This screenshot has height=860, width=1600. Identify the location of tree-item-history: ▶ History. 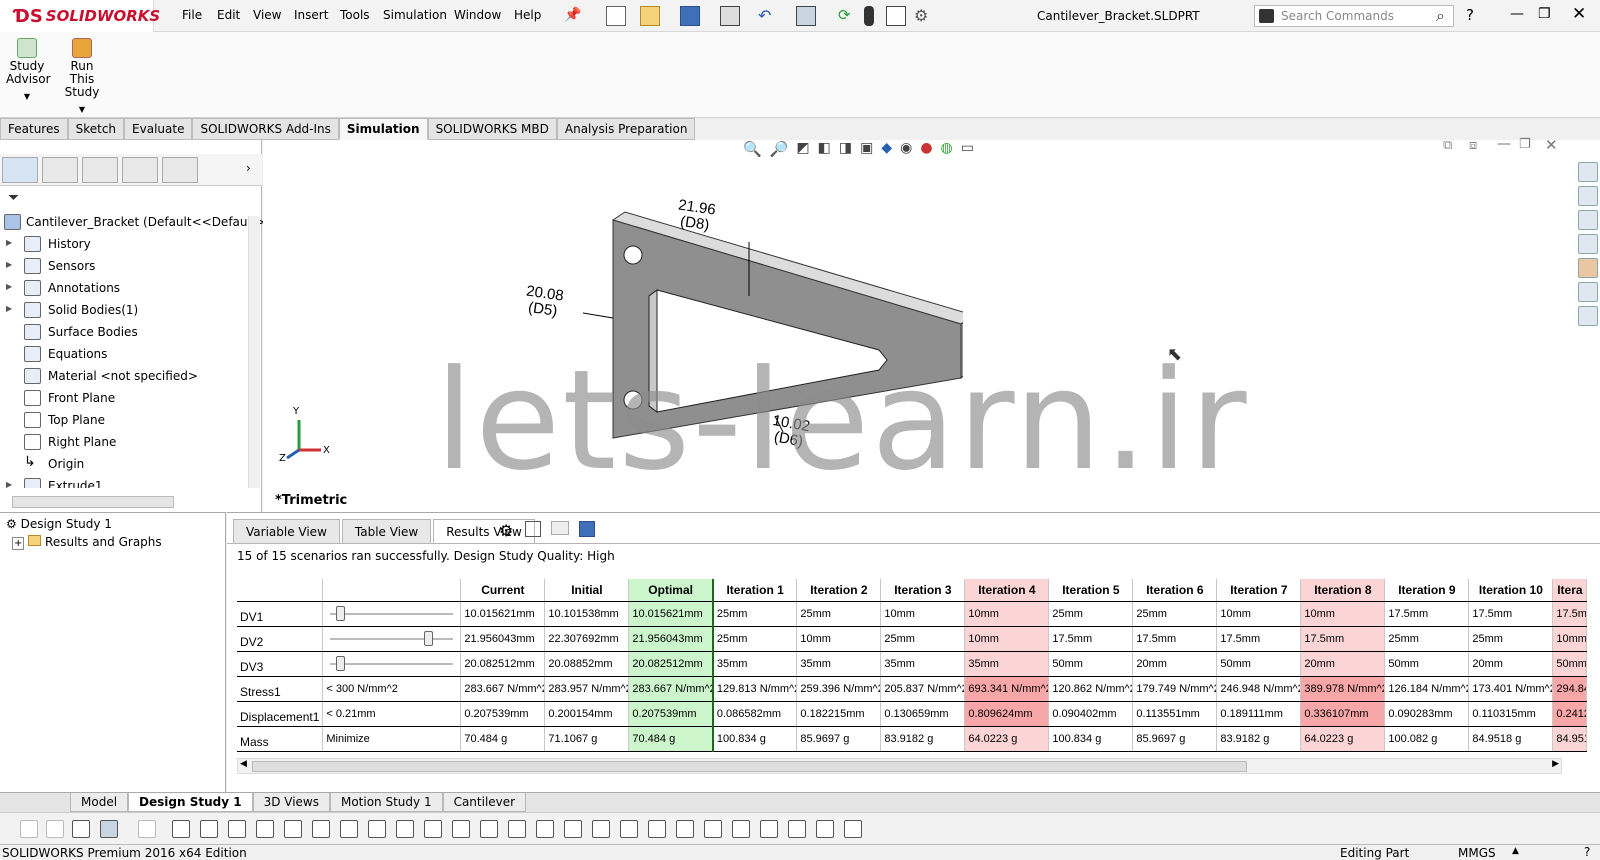
(125, 245).